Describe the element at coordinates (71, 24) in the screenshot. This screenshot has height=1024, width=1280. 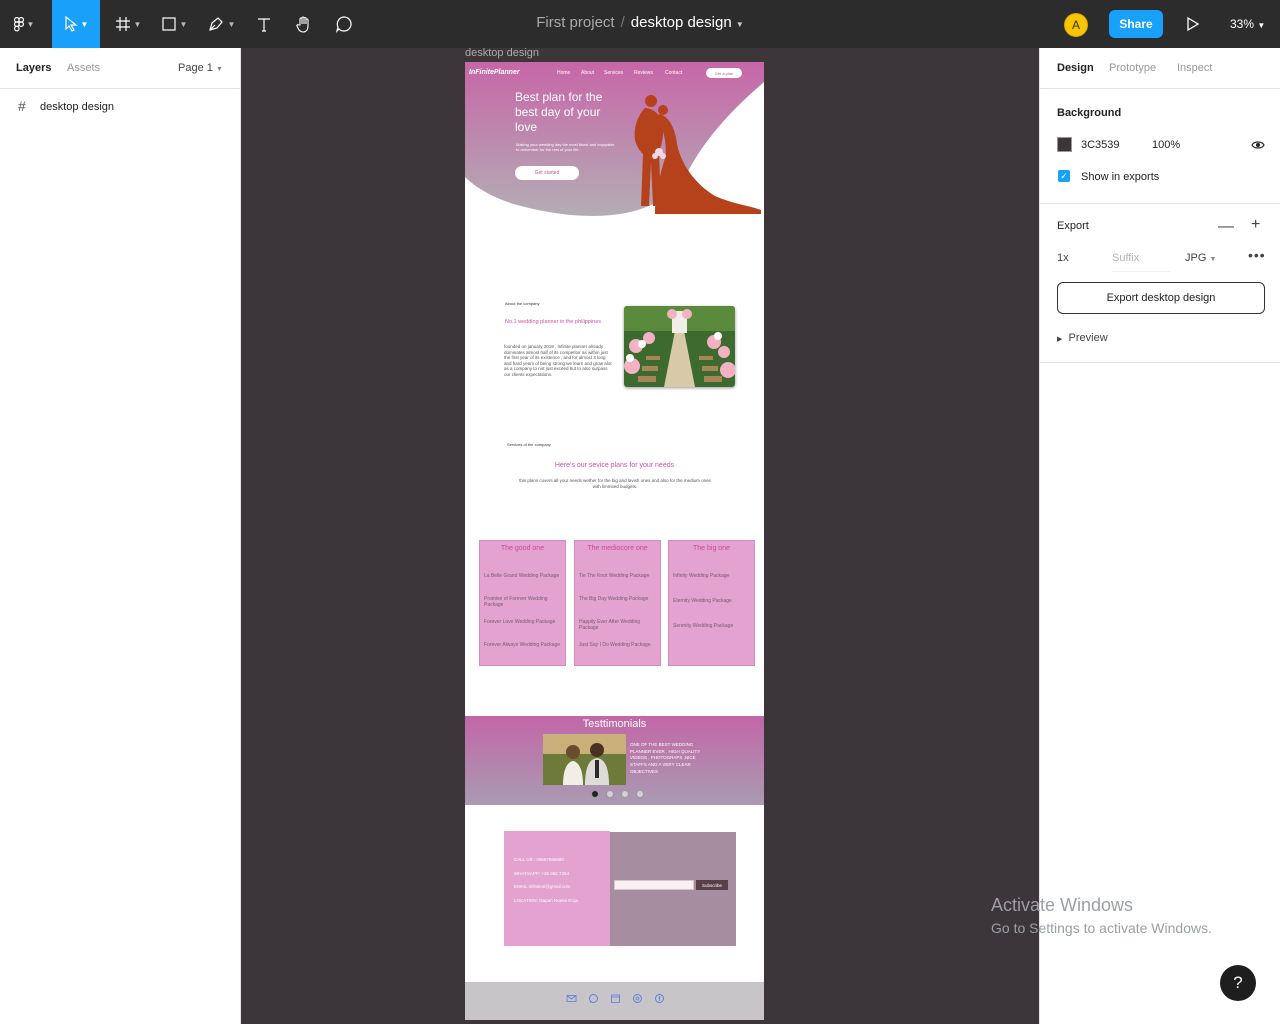
I see `cursor-arrow-icon` at that location.